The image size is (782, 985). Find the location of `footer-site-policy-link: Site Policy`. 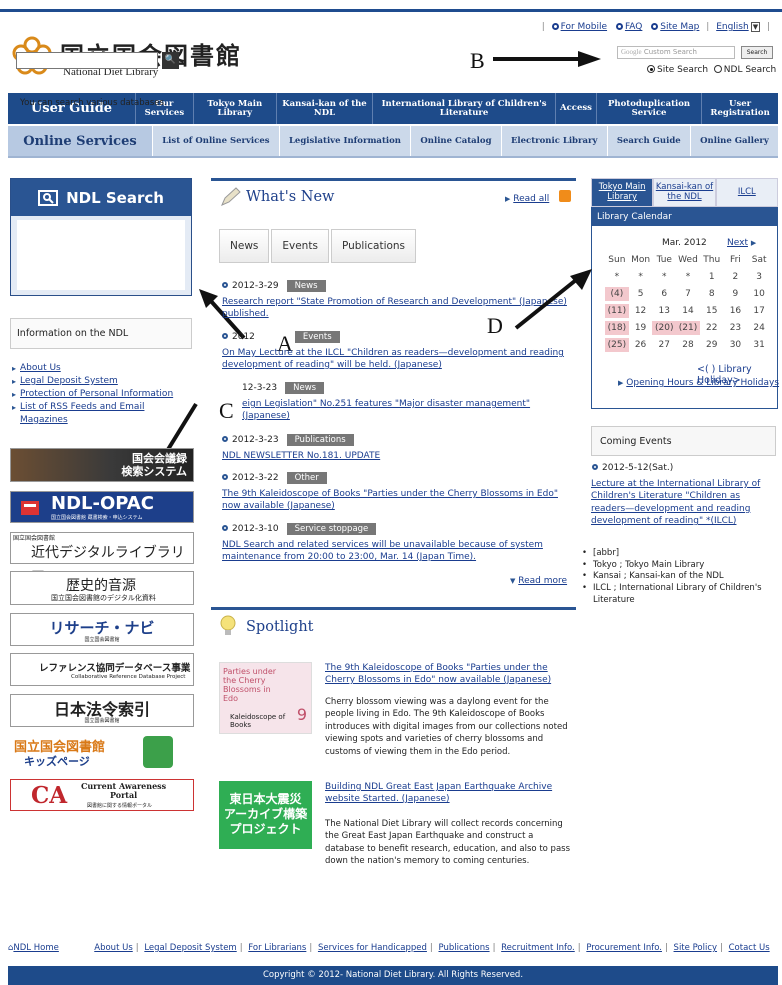

footer-site-policy-link: Site Policy is located at coordinates (695, 948).